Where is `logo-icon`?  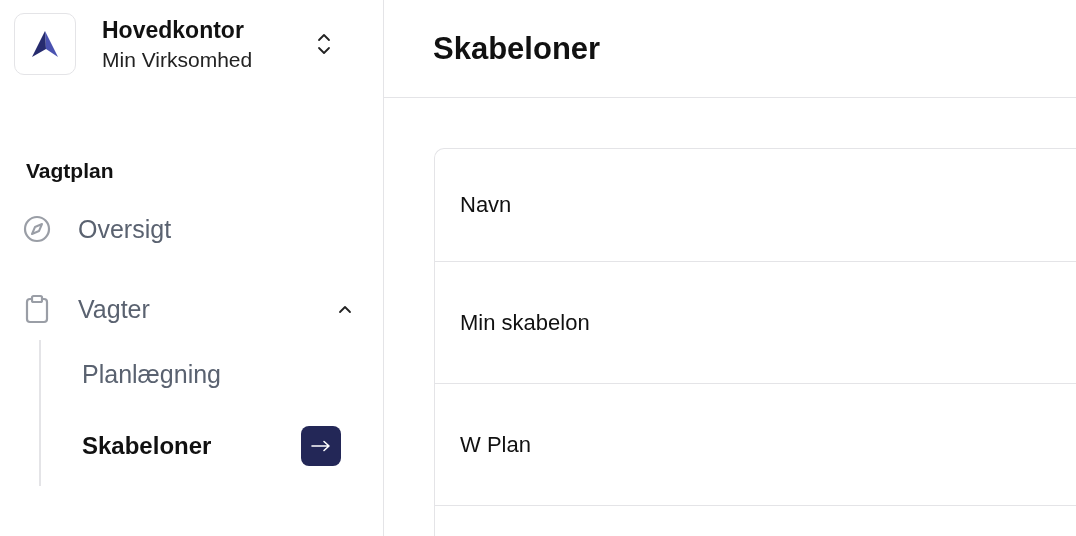
logo-icon is located at coordinates (45, 44).